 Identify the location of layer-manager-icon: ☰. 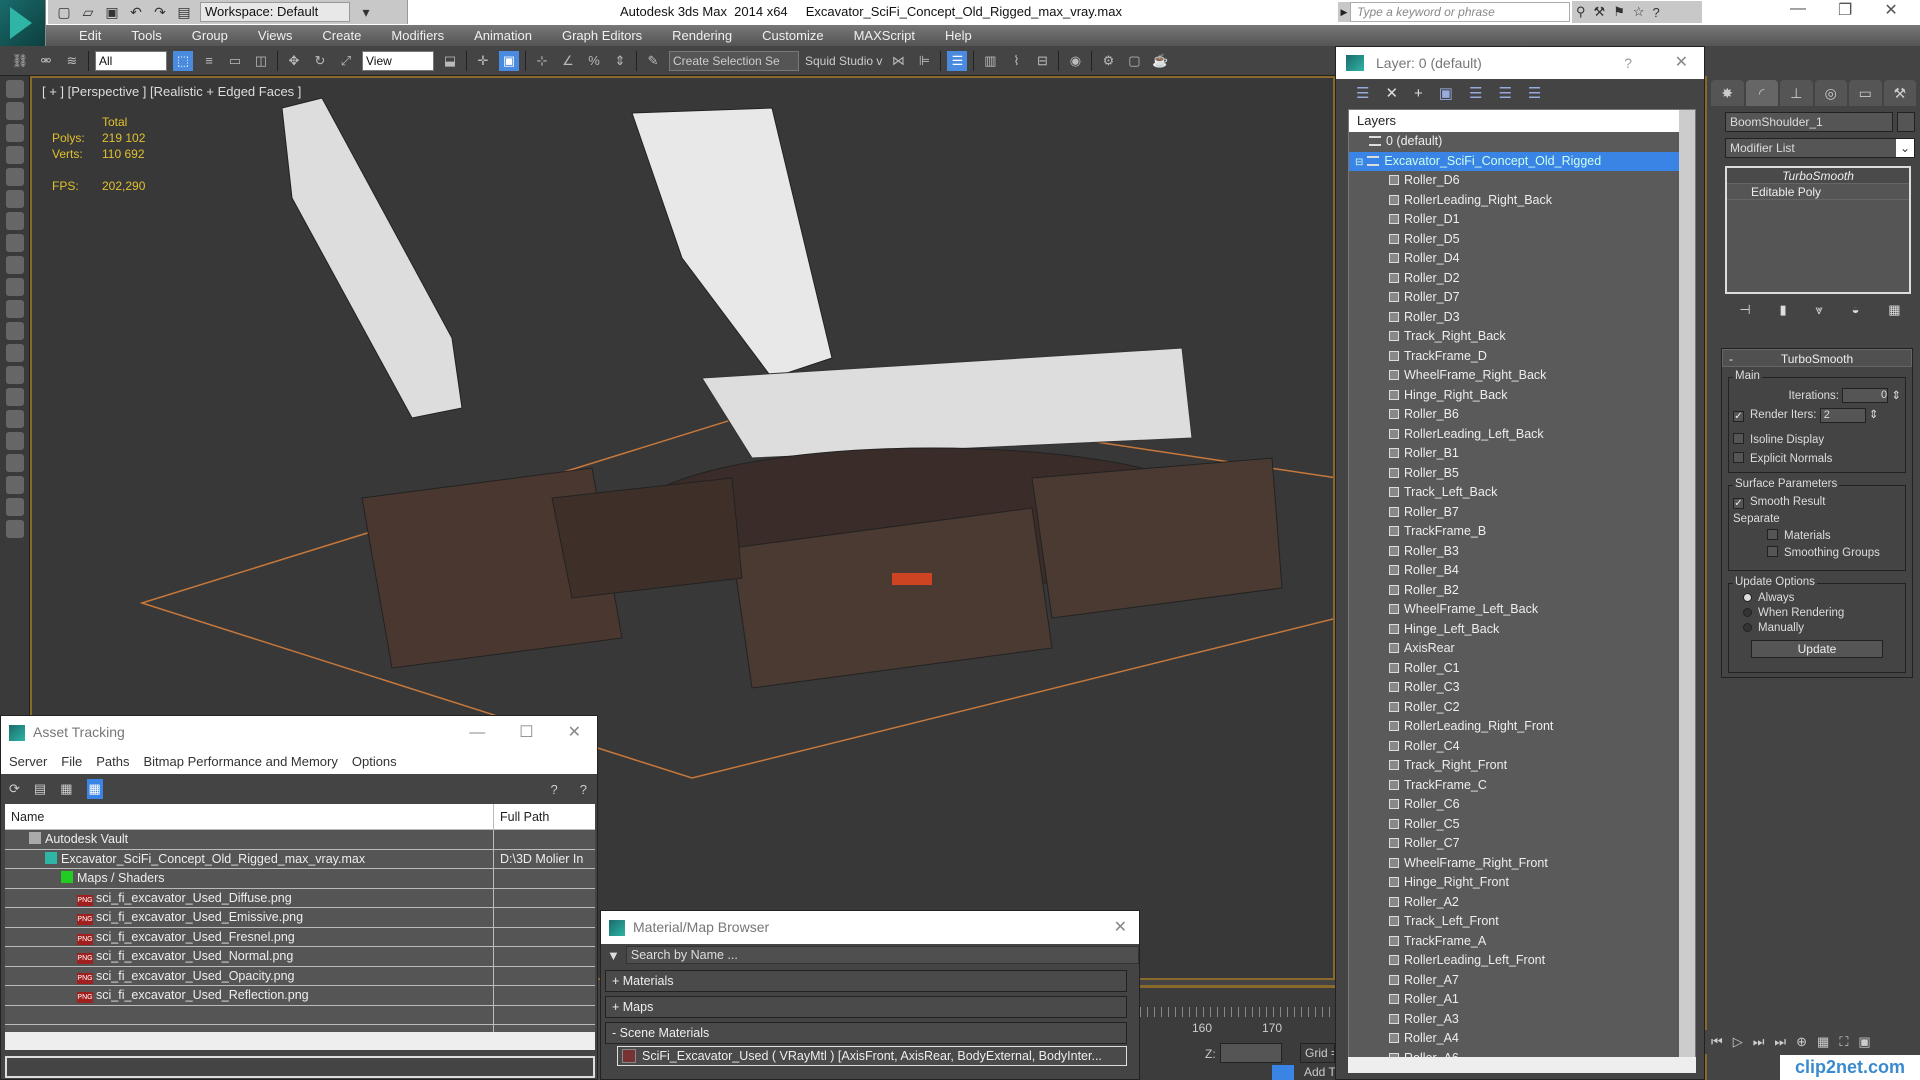
(957, 60).